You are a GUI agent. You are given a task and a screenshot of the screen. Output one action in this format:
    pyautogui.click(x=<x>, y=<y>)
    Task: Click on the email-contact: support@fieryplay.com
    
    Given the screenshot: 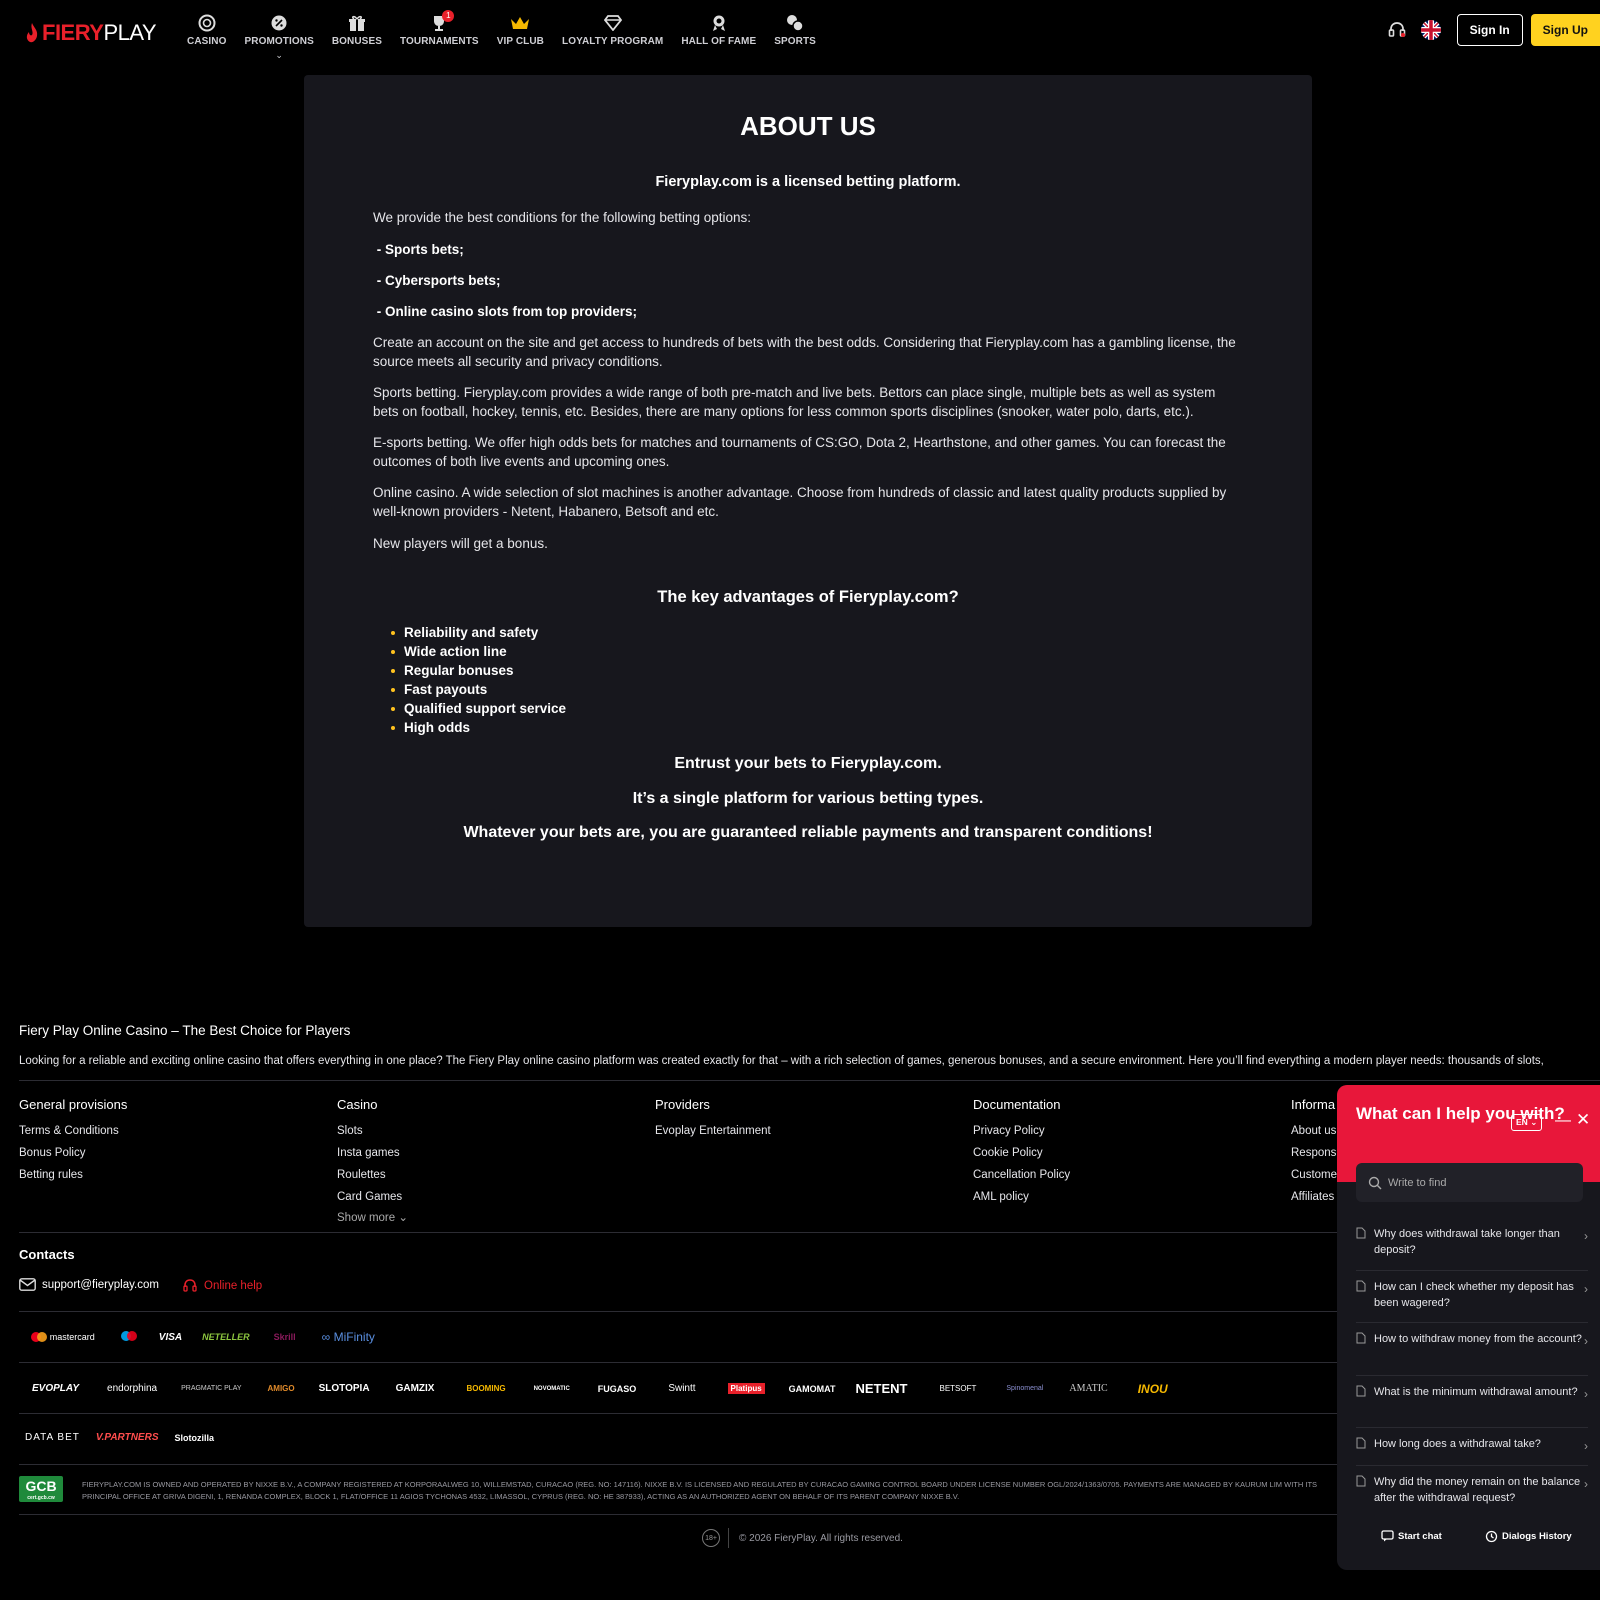 What is the action you would take?
    pyautogui.click(x=89, y=1284)
    